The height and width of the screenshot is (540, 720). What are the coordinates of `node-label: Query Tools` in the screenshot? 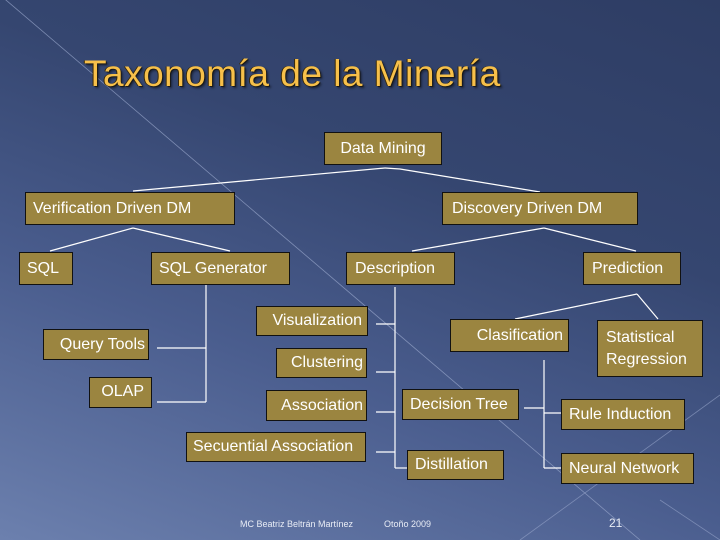 It's located at (102, 344).